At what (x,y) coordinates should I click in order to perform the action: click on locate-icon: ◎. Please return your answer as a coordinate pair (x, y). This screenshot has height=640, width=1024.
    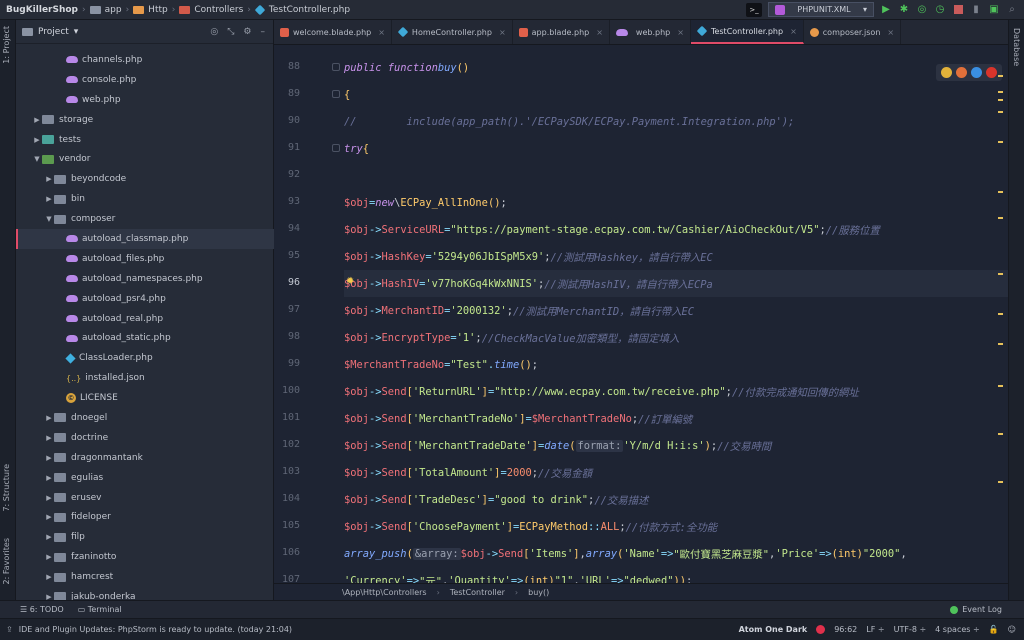
    Looking at the image, I should click on (214, 32).